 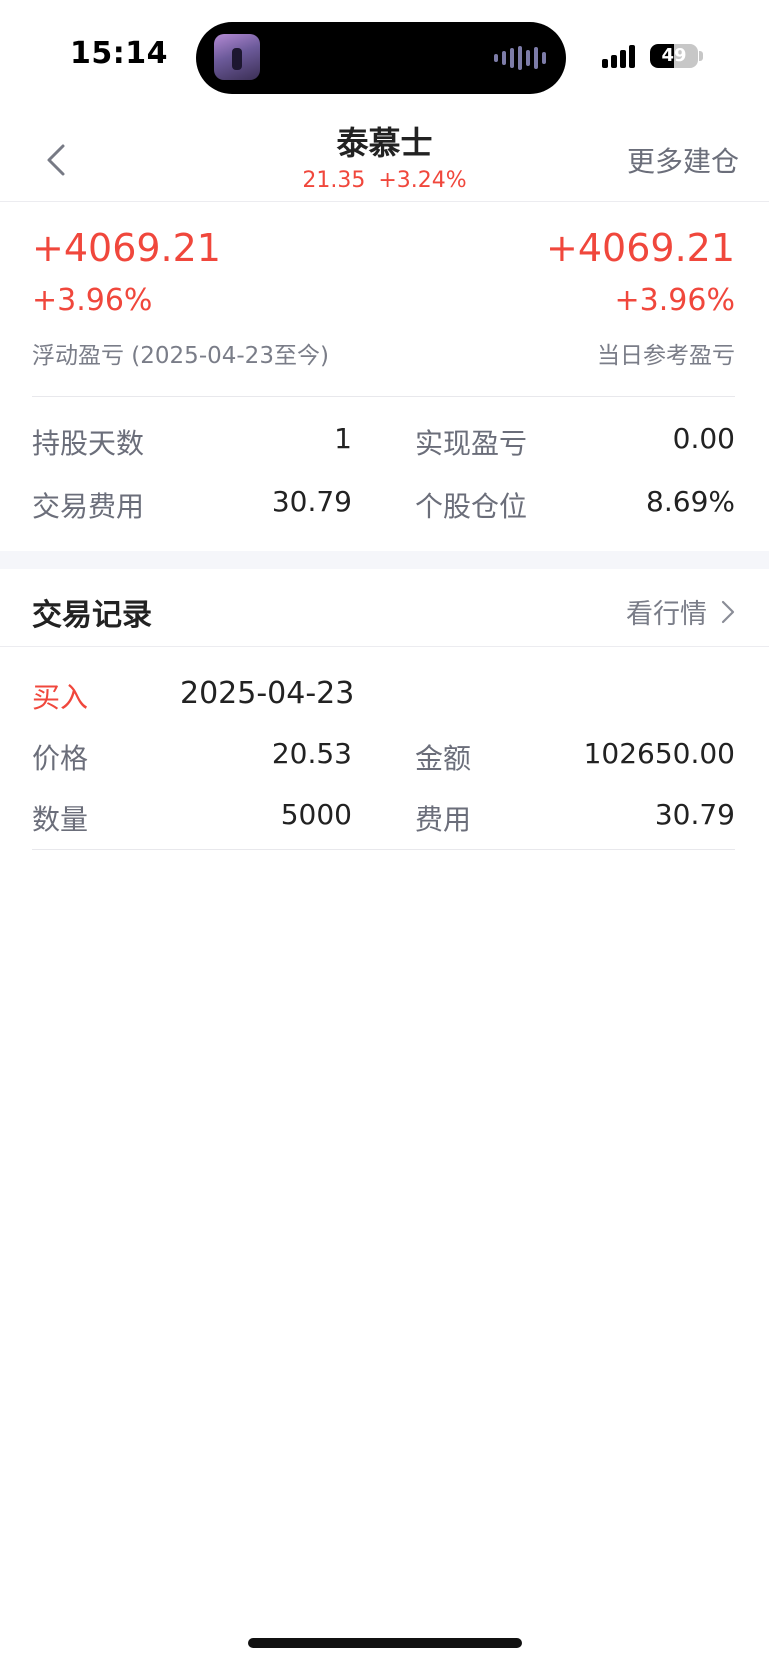 What do you see at coordinates (728, 611) in the screenshot?
I see `chevron-right-icon` at bounding box center [728, 611].